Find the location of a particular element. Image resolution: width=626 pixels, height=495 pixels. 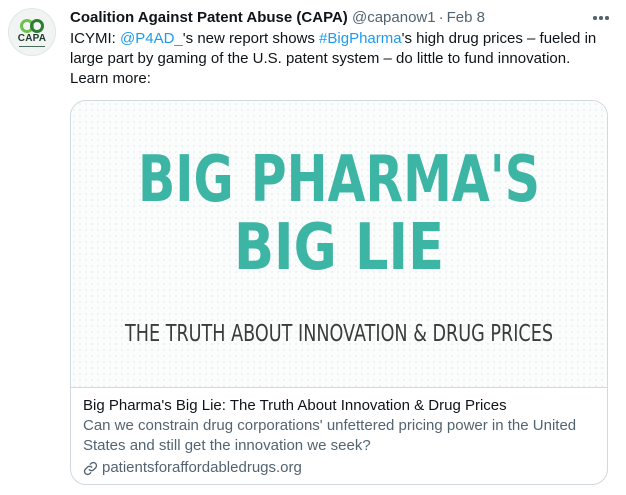

more-button is located at coordinates (601, 18).